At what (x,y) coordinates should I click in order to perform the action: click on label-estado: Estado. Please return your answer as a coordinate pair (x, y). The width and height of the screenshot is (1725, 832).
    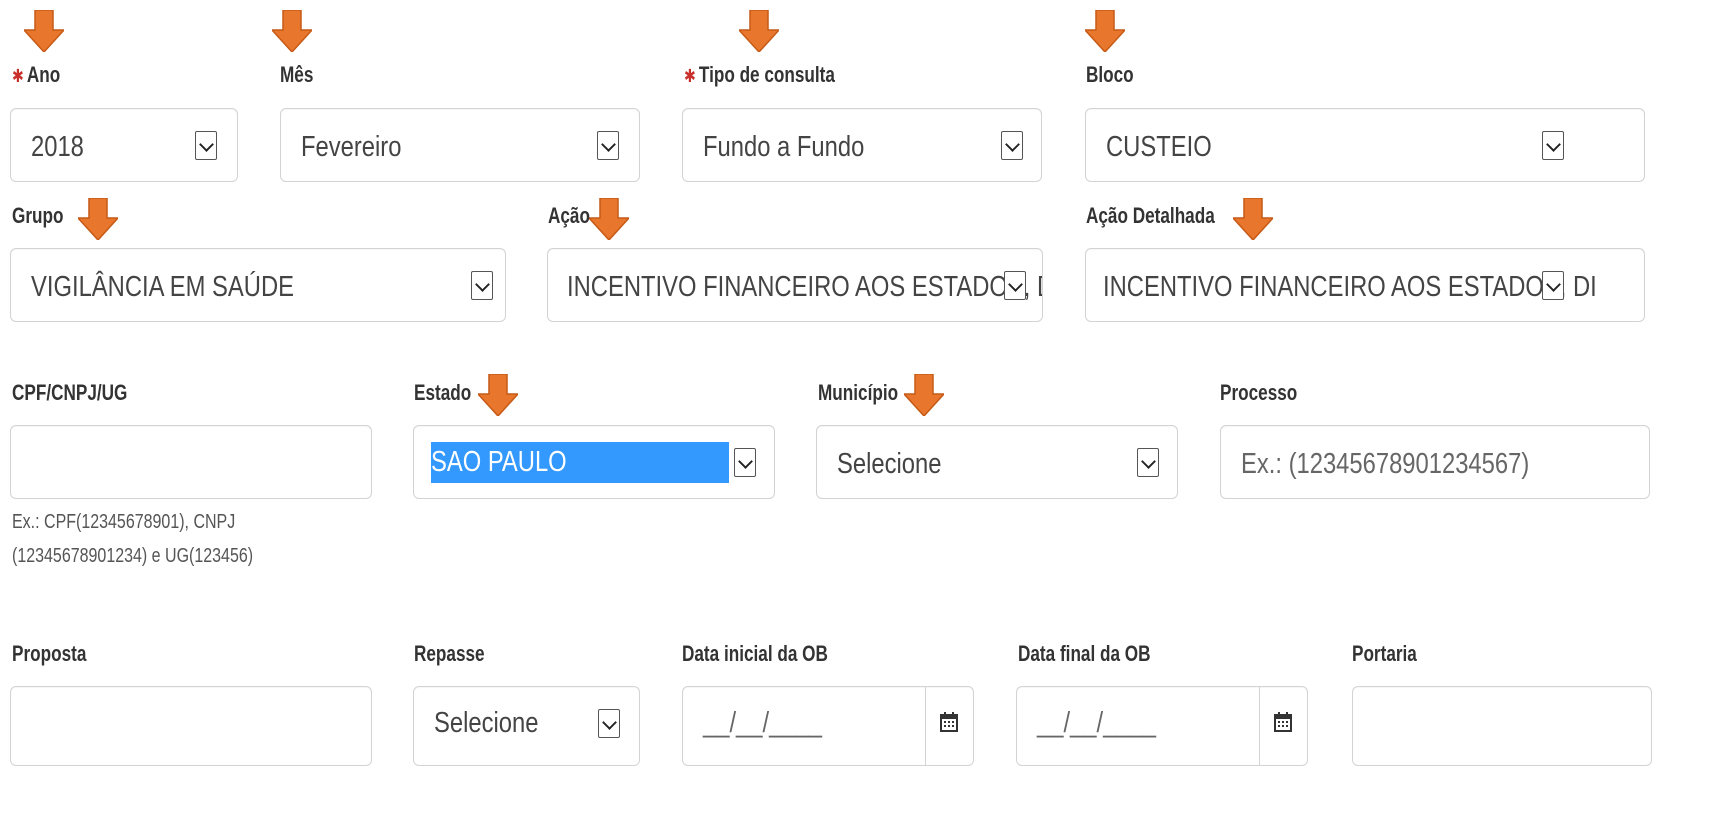
    Looking at the image, I should click on (443, 392).